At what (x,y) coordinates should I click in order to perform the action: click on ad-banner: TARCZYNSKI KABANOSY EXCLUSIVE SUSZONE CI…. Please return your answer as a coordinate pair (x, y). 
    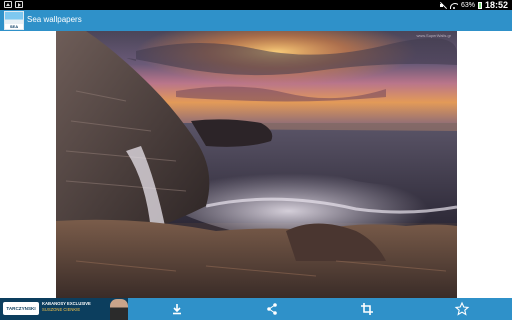
    Looking at the image, I should click on (64, 309).